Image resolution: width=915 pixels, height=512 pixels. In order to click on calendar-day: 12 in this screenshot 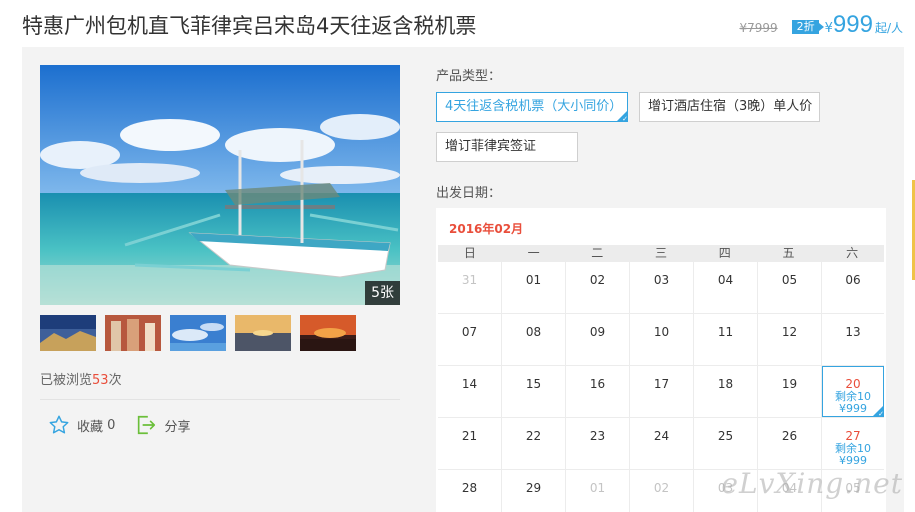, I will do `click(790, 339)`.